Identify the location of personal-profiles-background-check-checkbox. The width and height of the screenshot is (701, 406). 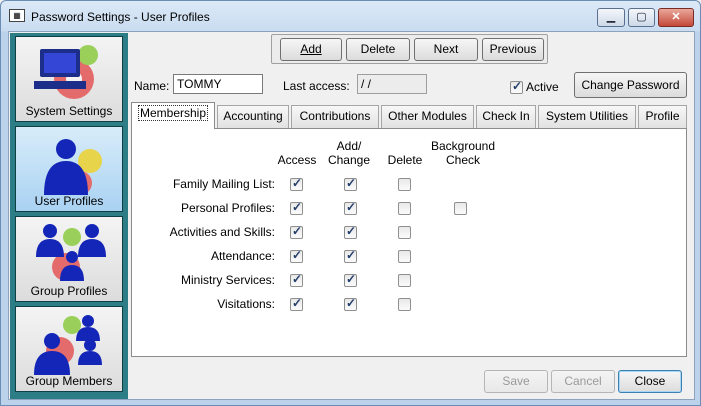
(460, 208).